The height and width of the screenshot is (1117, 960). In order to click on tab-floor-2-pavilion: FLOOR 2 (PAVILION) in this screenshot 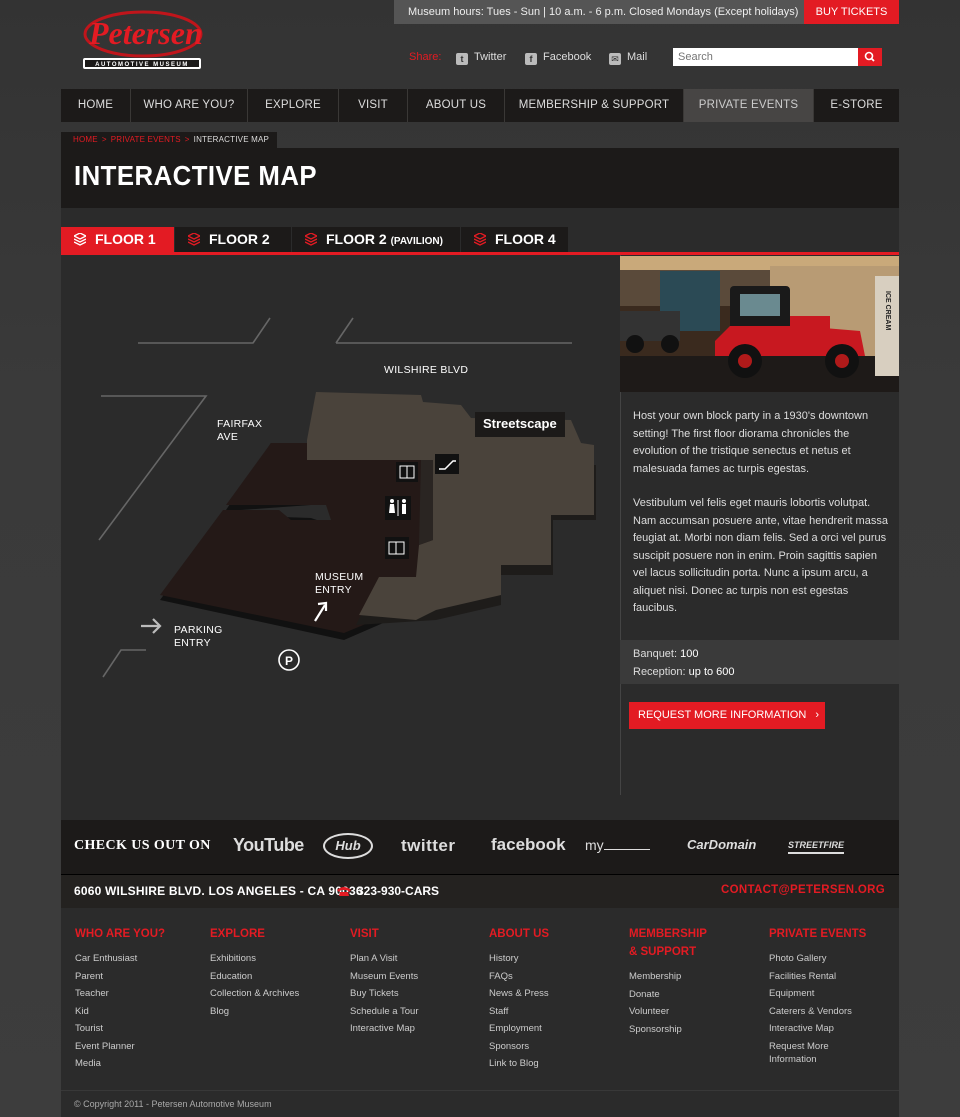, I will do `click(376, 239)`.